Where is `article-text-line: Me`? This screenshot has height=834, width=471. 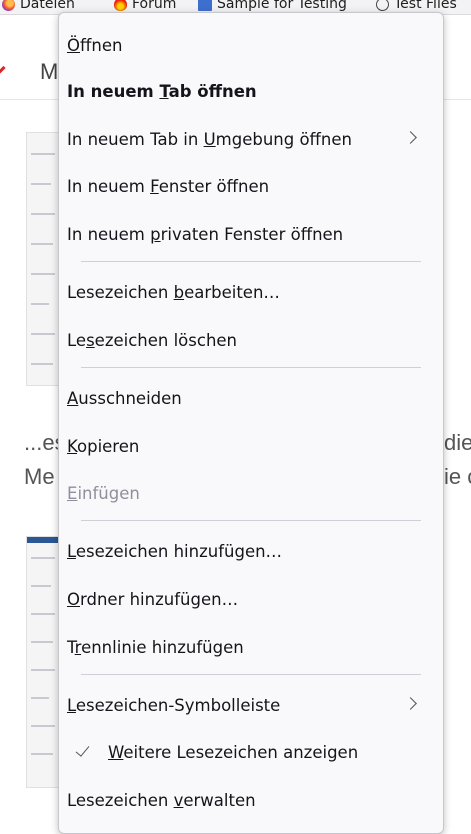 article-text-line: Me is located at coordinates (39, 476).